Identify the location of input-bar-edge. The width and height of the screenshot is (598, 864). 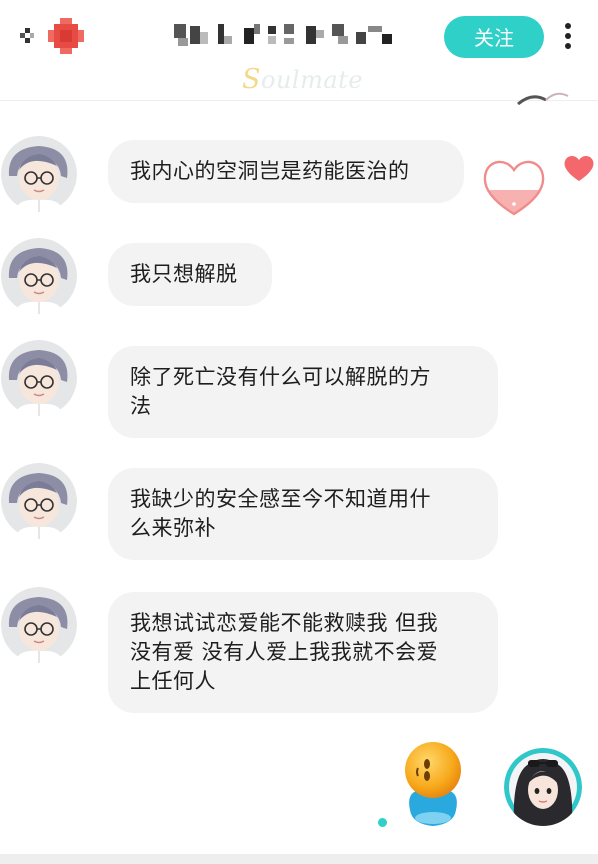
(299, 859).